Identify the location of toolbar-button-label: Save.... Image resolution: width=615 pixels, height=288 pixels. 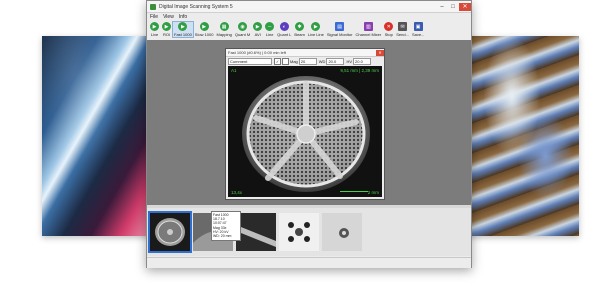
(418, 34).